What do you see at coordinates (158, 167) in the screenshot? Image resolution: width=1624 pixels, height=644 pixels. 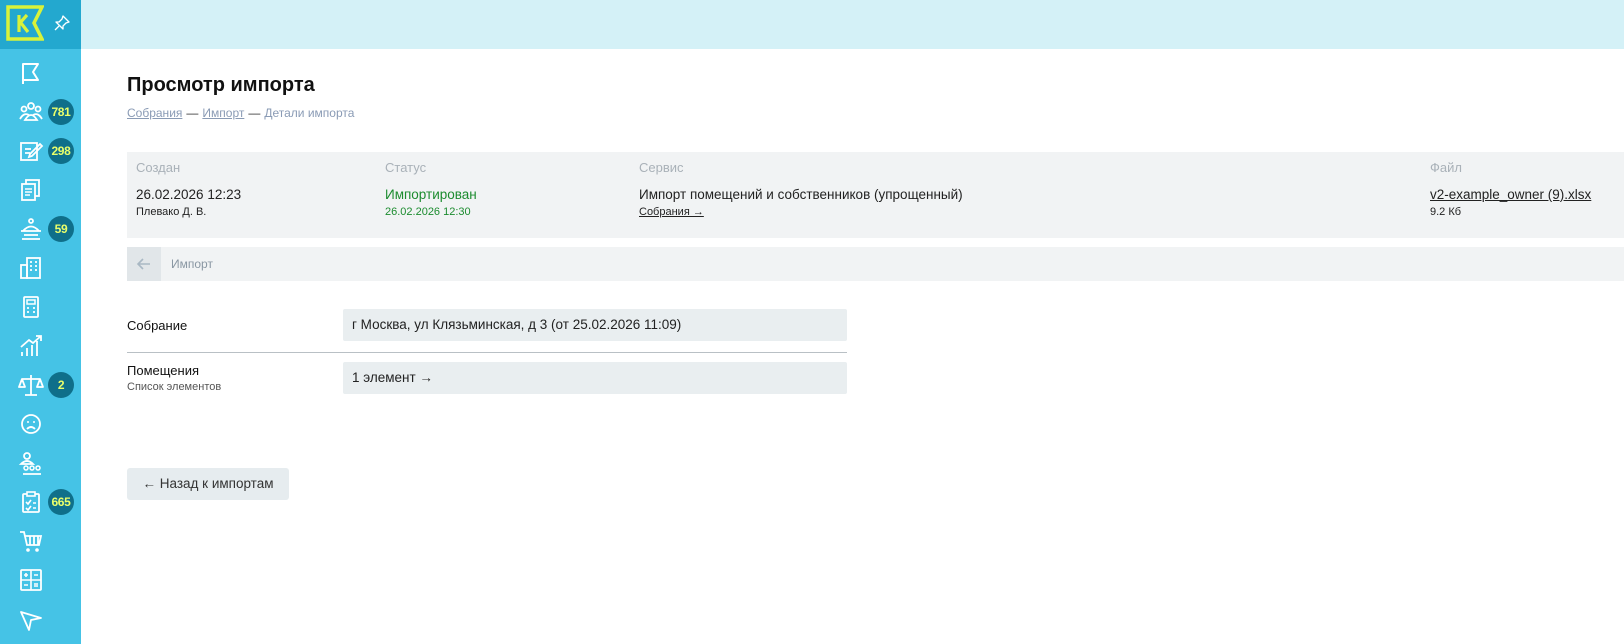 I see `created-header: Создан` at bounding box center [158, 167].